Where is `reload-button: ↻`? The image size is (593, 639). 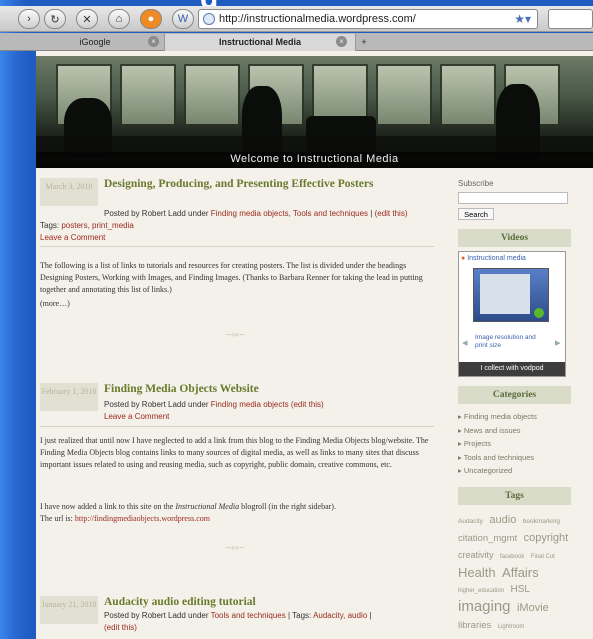 reload-button: ↻ is located at coordinates (55, 19).